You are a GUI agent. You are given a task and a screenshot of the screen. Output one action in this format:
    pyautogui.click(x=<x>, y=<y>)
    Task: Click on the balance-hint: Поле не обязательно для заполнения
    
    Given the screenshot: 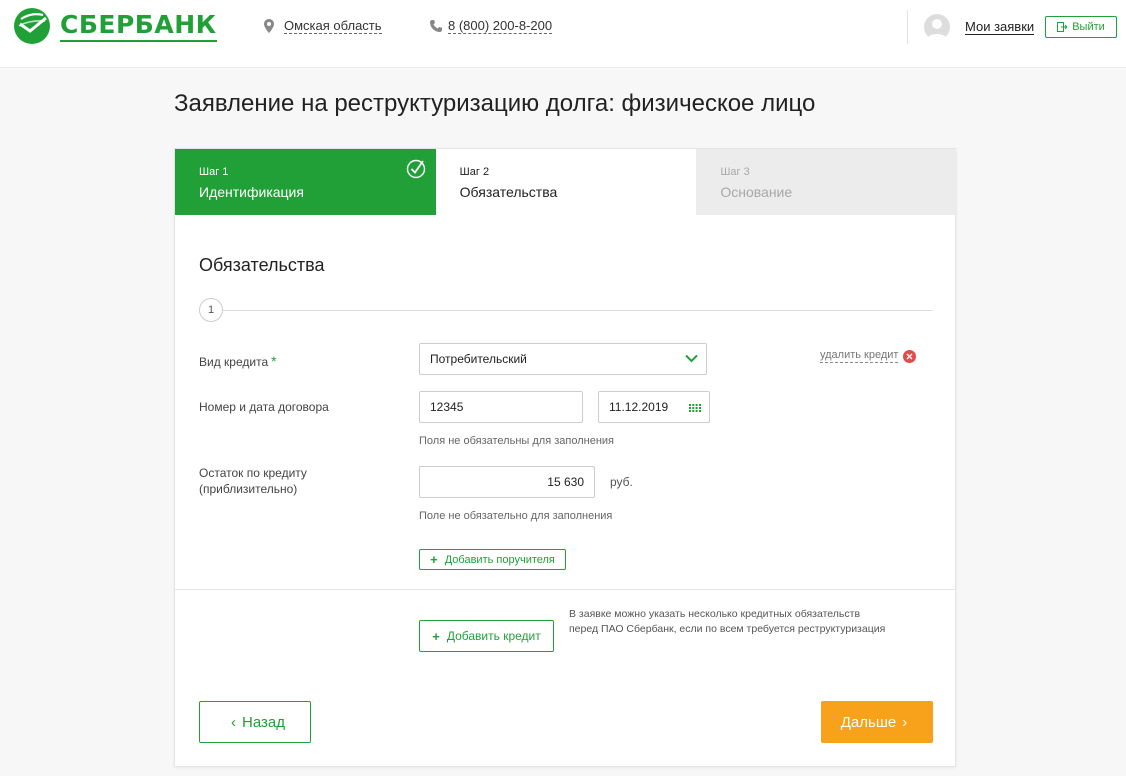 What is the action you would take?
    pyautogui.click(x=516, y=516)
    